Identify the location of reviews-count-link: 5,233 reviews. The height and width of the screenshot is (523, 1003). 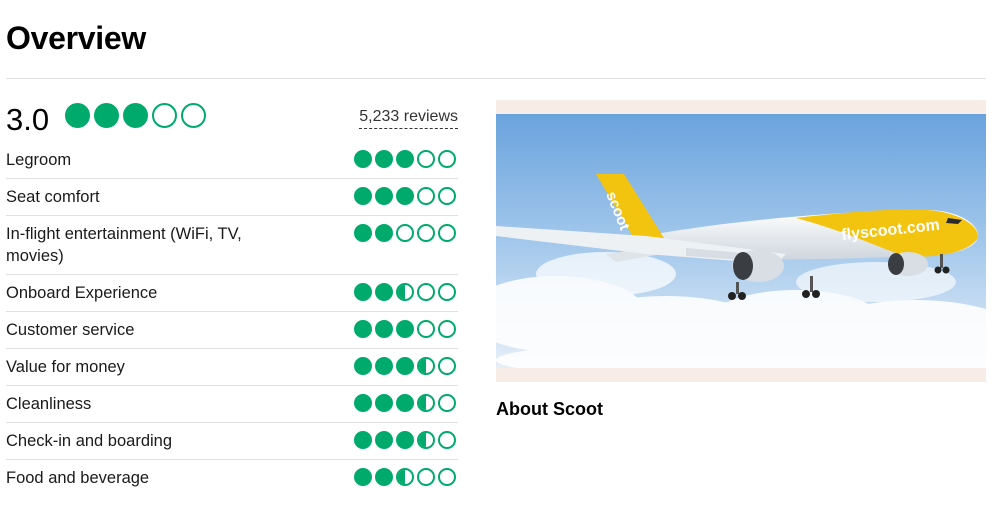
(408, 117).